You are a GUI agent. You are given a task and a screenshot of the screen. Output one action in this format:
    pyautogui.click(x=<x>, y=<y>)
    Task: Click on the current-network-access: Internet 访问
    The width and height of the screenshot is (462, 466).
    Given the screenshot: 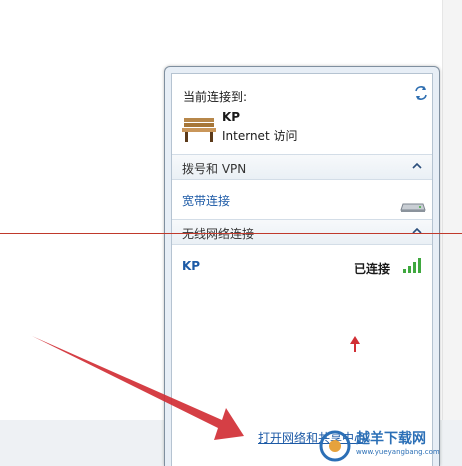 What is the action you would take?
    pyautogui.click(x=260, y=136)
    